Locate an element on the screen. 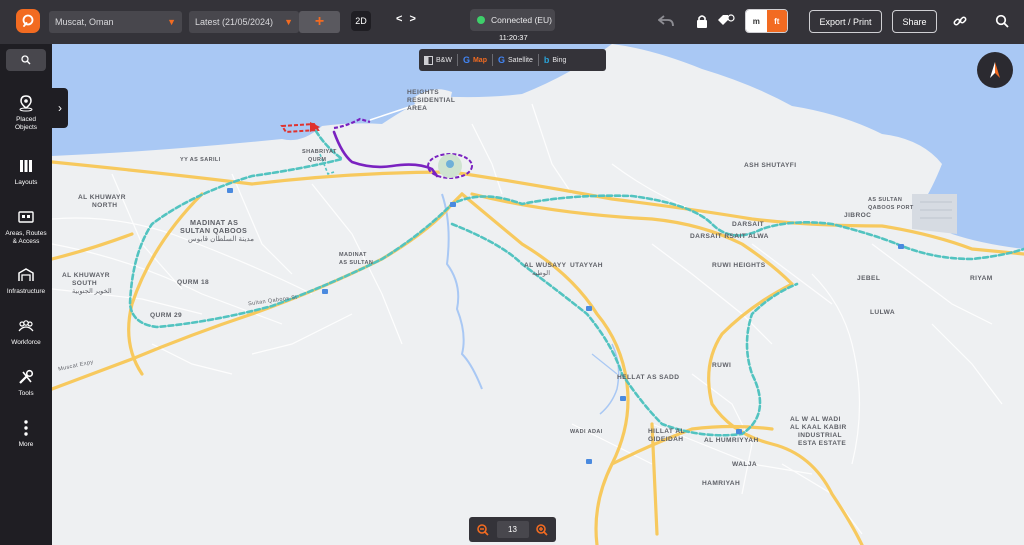  location-select: Muscat, Oman ▼ is located at coordinates (115, 22).